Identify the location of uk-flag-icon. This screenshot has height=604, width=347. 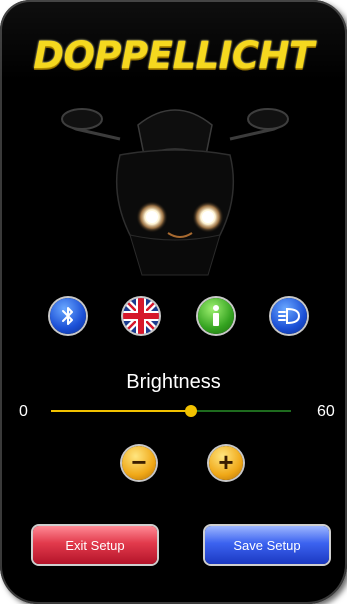
(141, 316).